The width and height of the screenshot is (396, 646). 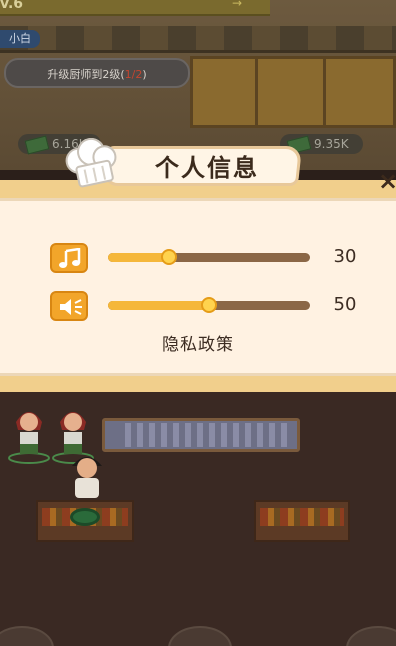 I want to click on level-label: v.6, so click(x=12, y=6).